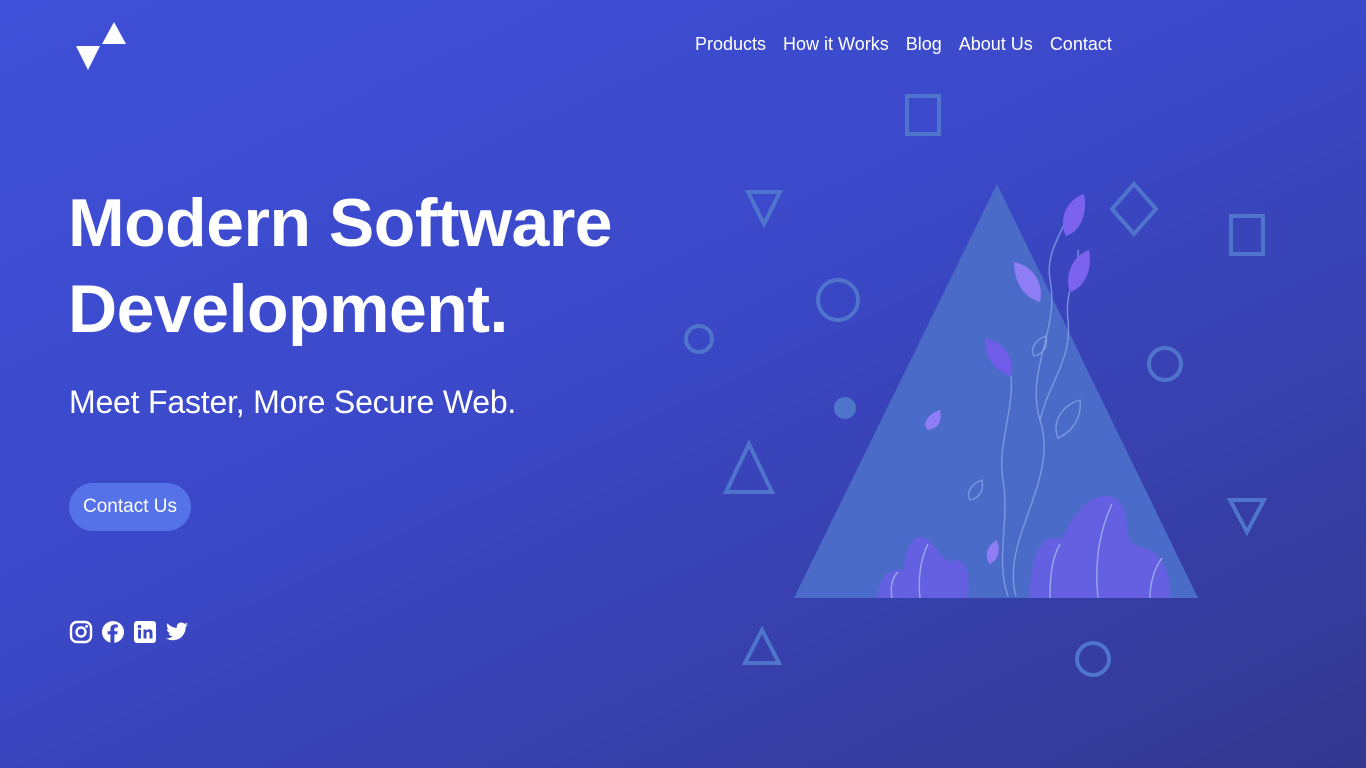 The width and height of the screenshot is (1366, 768). Describe the element at coordinates (1081, 44) in the screenshot. I see `nav-contact: Contact` at that location.